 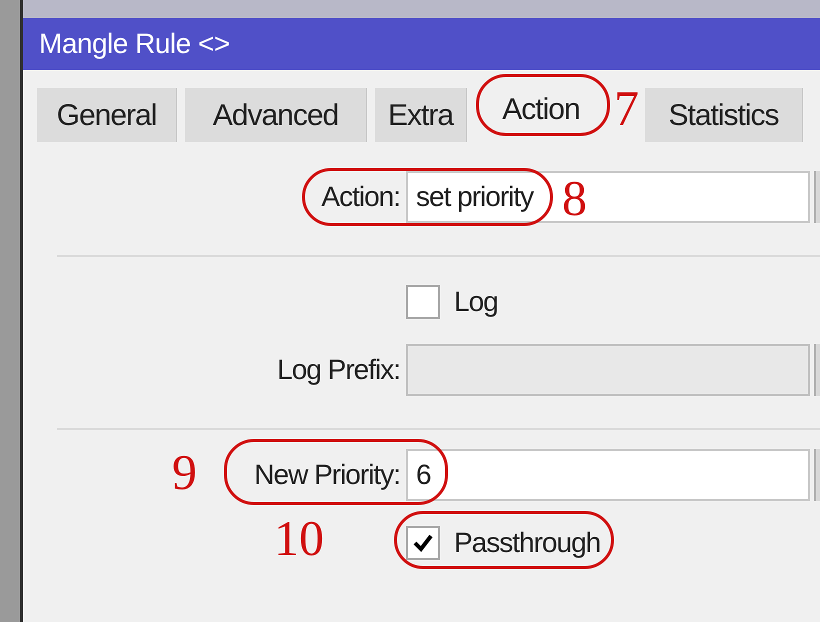 What do you see at coordinates (327, 475) in the screenshot?
I see `field-label: New Priority:` at bounding box center [327, 475].